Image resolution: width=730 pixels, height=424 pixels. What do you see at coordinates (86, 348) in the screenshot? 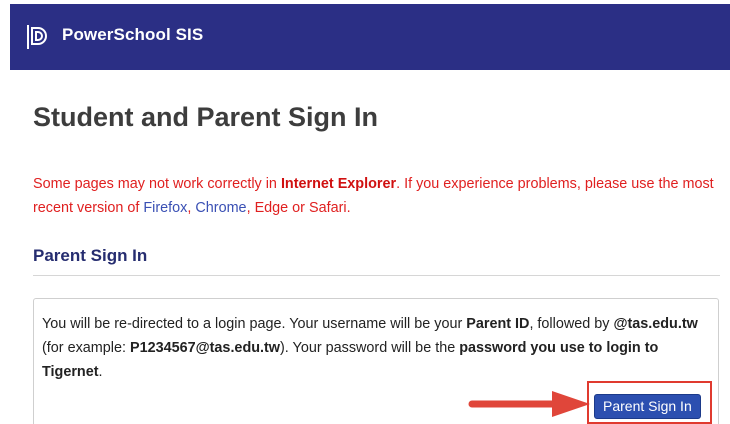
I see `instructions-text: (for example:` at bounding box center [86, 348].